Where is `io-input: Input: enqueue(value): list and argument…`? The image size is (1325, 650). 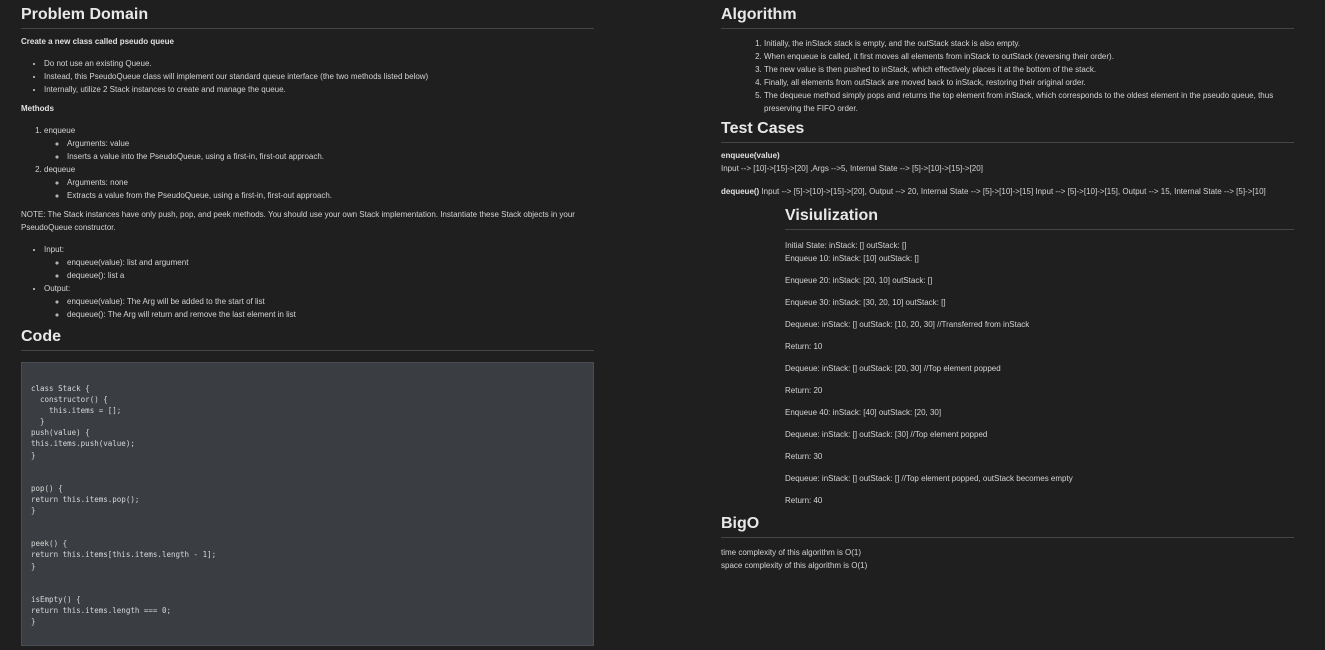
io-input: Input: enqueue(value): list and argument… is located at coordinates (319, 262).